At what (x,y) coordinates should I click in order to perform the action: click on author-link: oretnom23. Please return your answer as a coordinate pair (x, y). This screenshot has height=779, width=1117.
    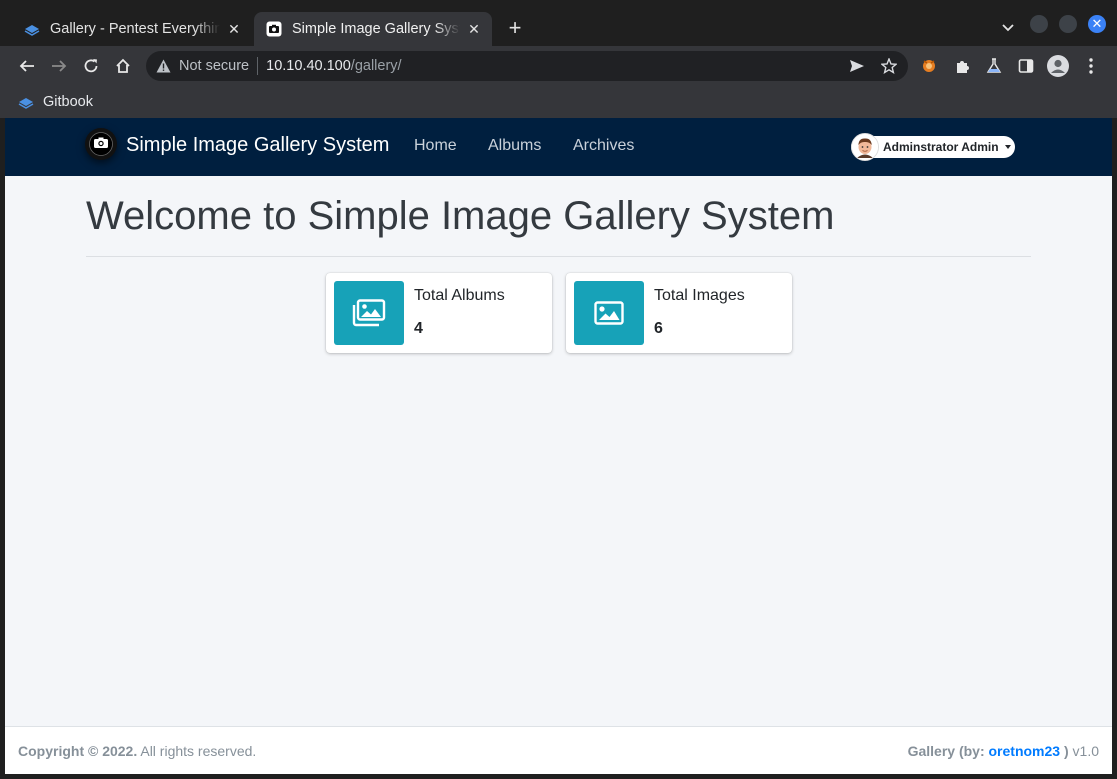
    Looking at the image, I should click on (1025, 751).